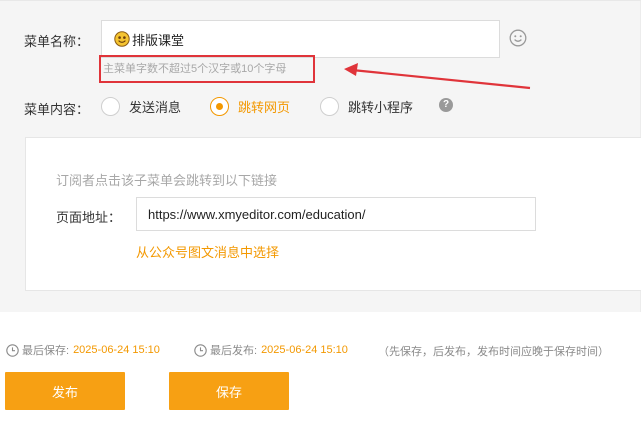 This screenshot has height=430, width=641. What do you see at coordinates (158, 40) in the screenshot?
I see `menu-name-value: 排版课堂` at bounding box center [158, 40].